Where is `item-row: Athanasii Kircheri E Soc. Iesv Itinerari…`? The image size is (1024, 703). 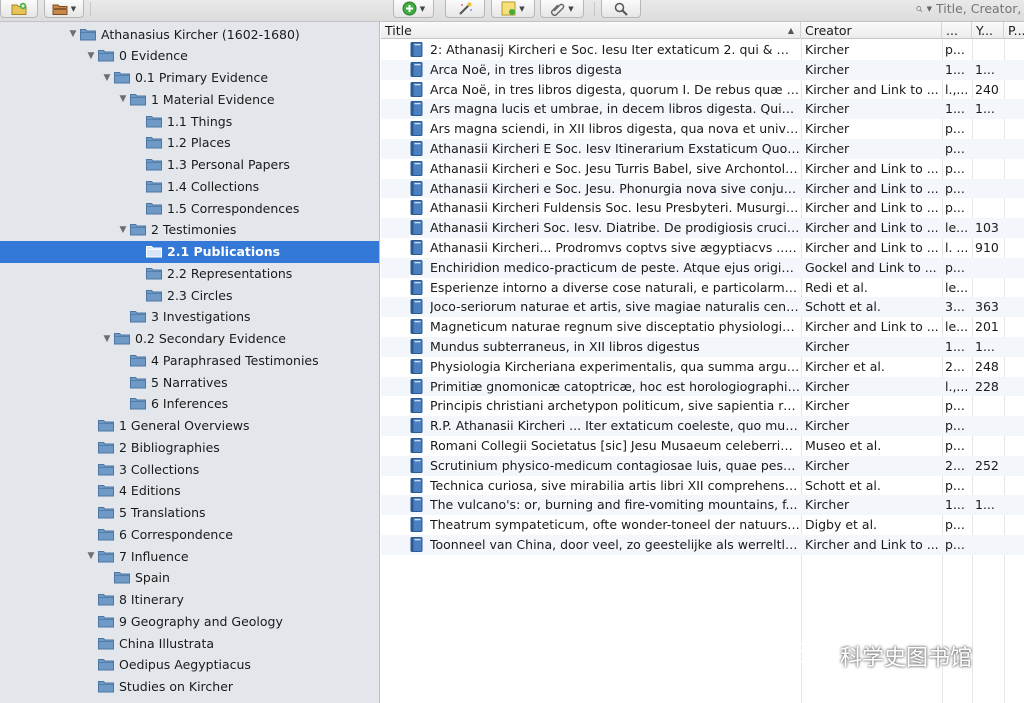 item-row: Athanasii Kircheri E Soc. Iesv Itinerari… is located at coordinates (702, 149).